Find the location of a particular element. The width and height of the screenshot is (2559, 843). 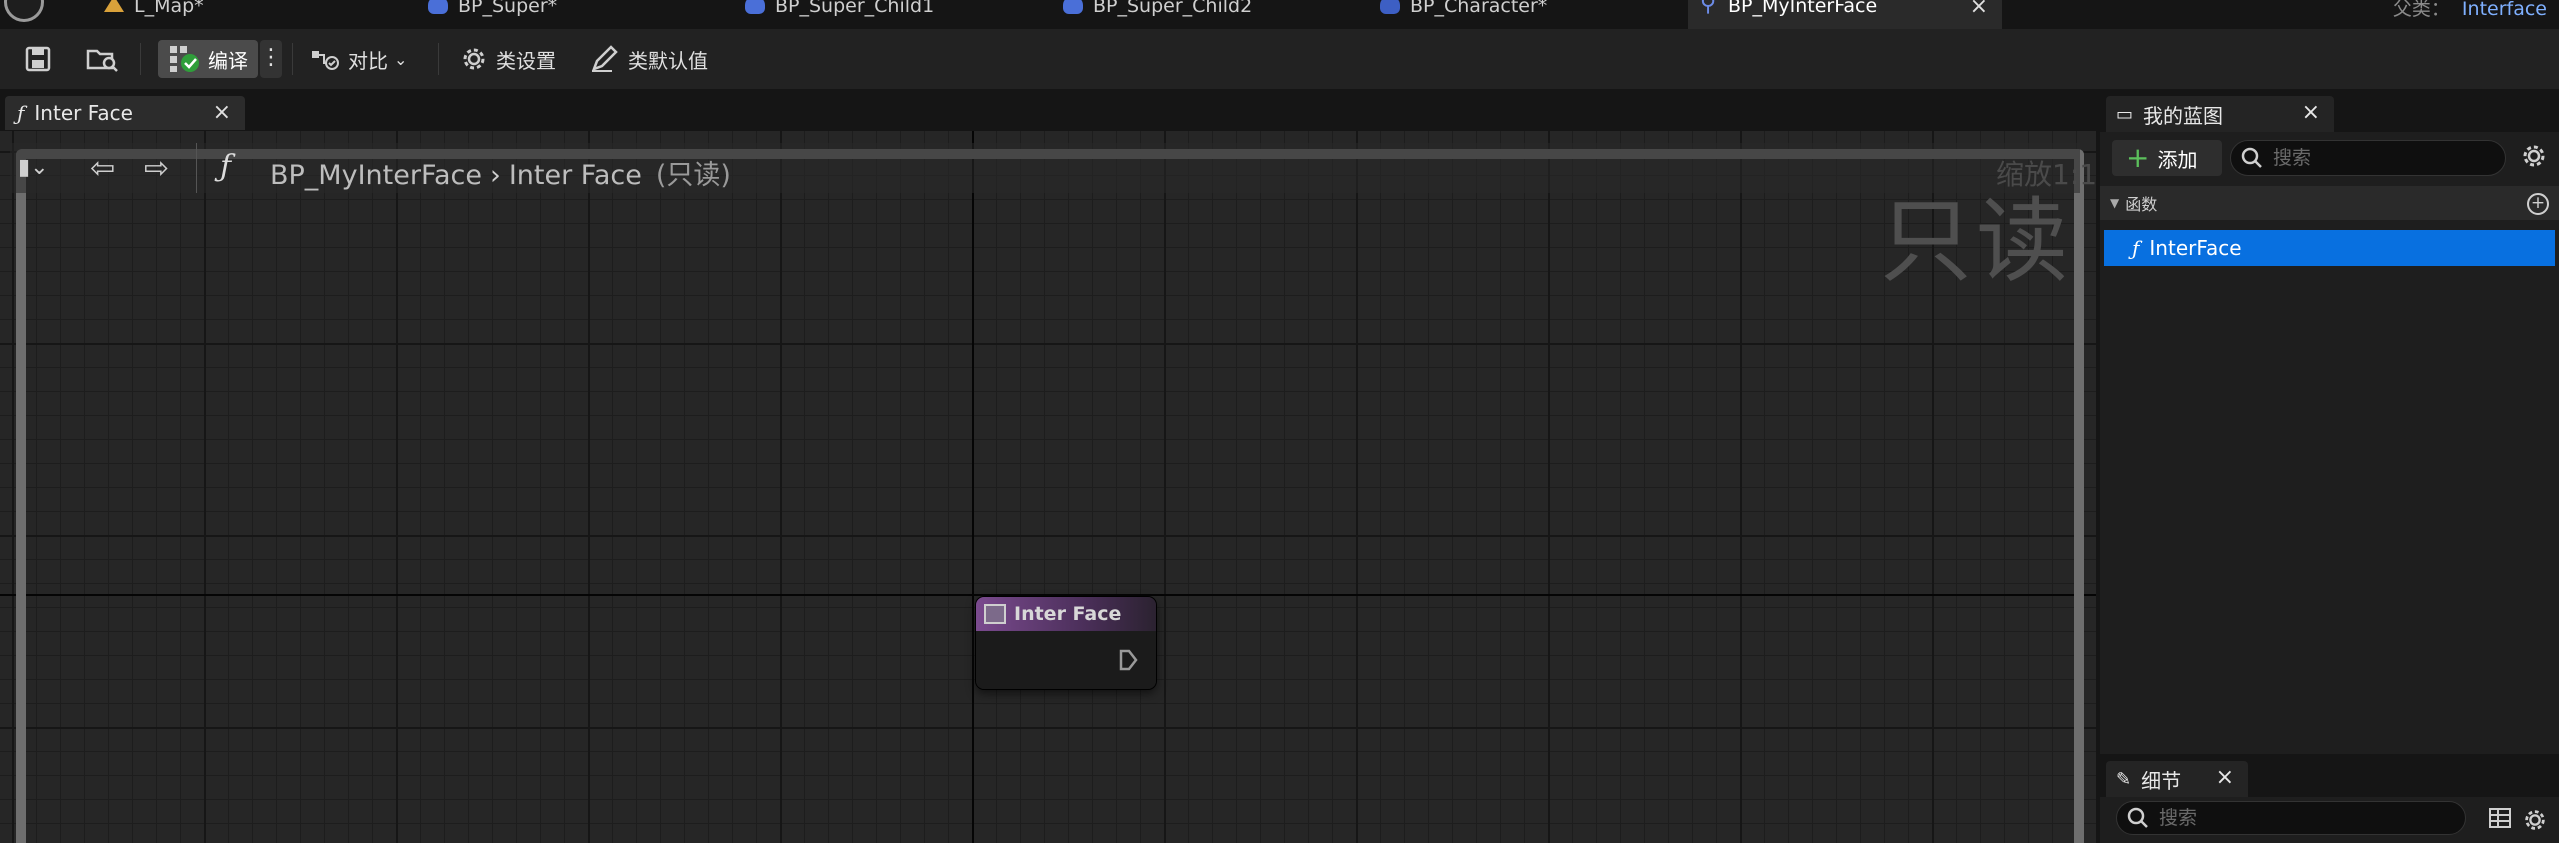

details-search is located at coordinates (2291, 818).